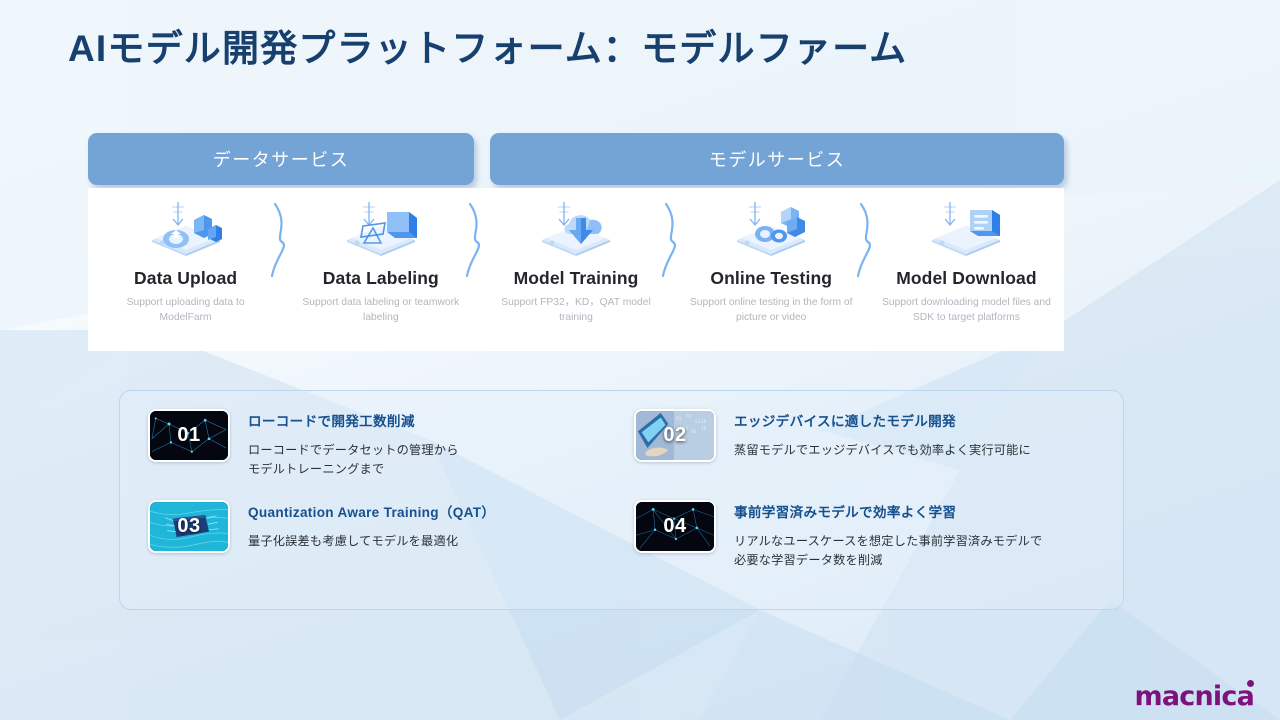 The width and height of the screenshot is (1280, 720). Describe the element at coordinates (186, 229) in the screenshot. I see `data-upload-icon` at that location.